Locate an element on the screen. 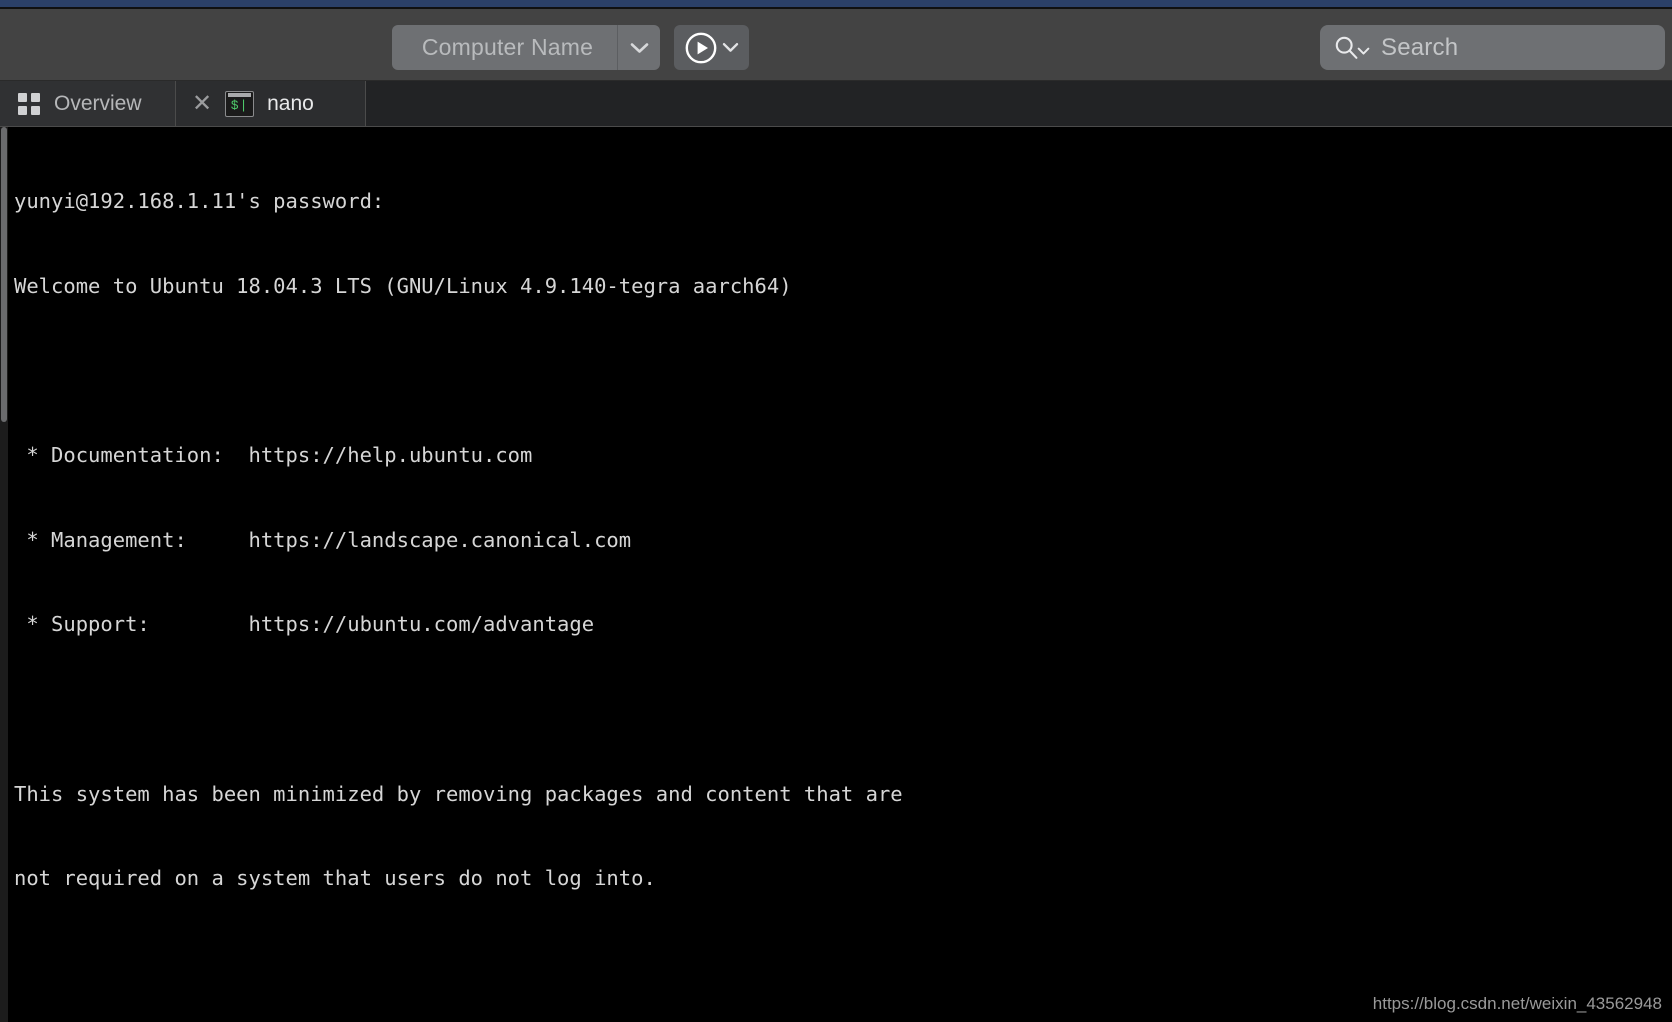  search-input: Search is located at coordinates (1492, 47).